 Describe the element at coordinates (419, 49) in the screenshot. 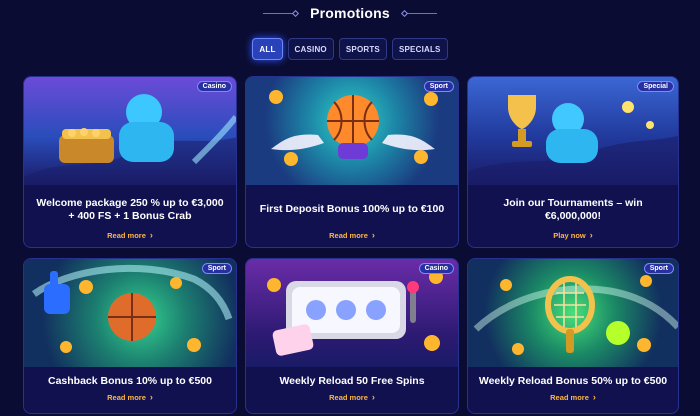

I see `filter-specials-button: SPECIALS` at that location.